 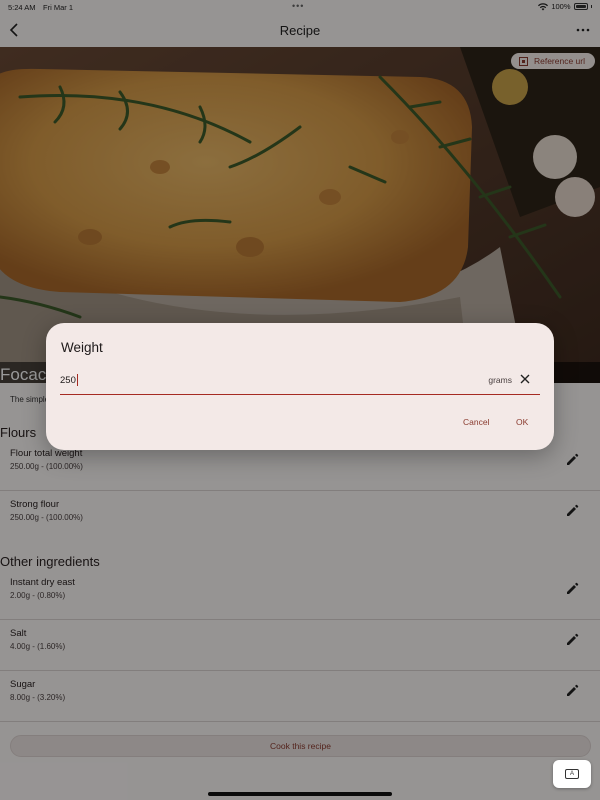 What do you see at coordinates (522, 422) in the screenshot?
I see `ok-button: OK` at bounding box center [522, 422].